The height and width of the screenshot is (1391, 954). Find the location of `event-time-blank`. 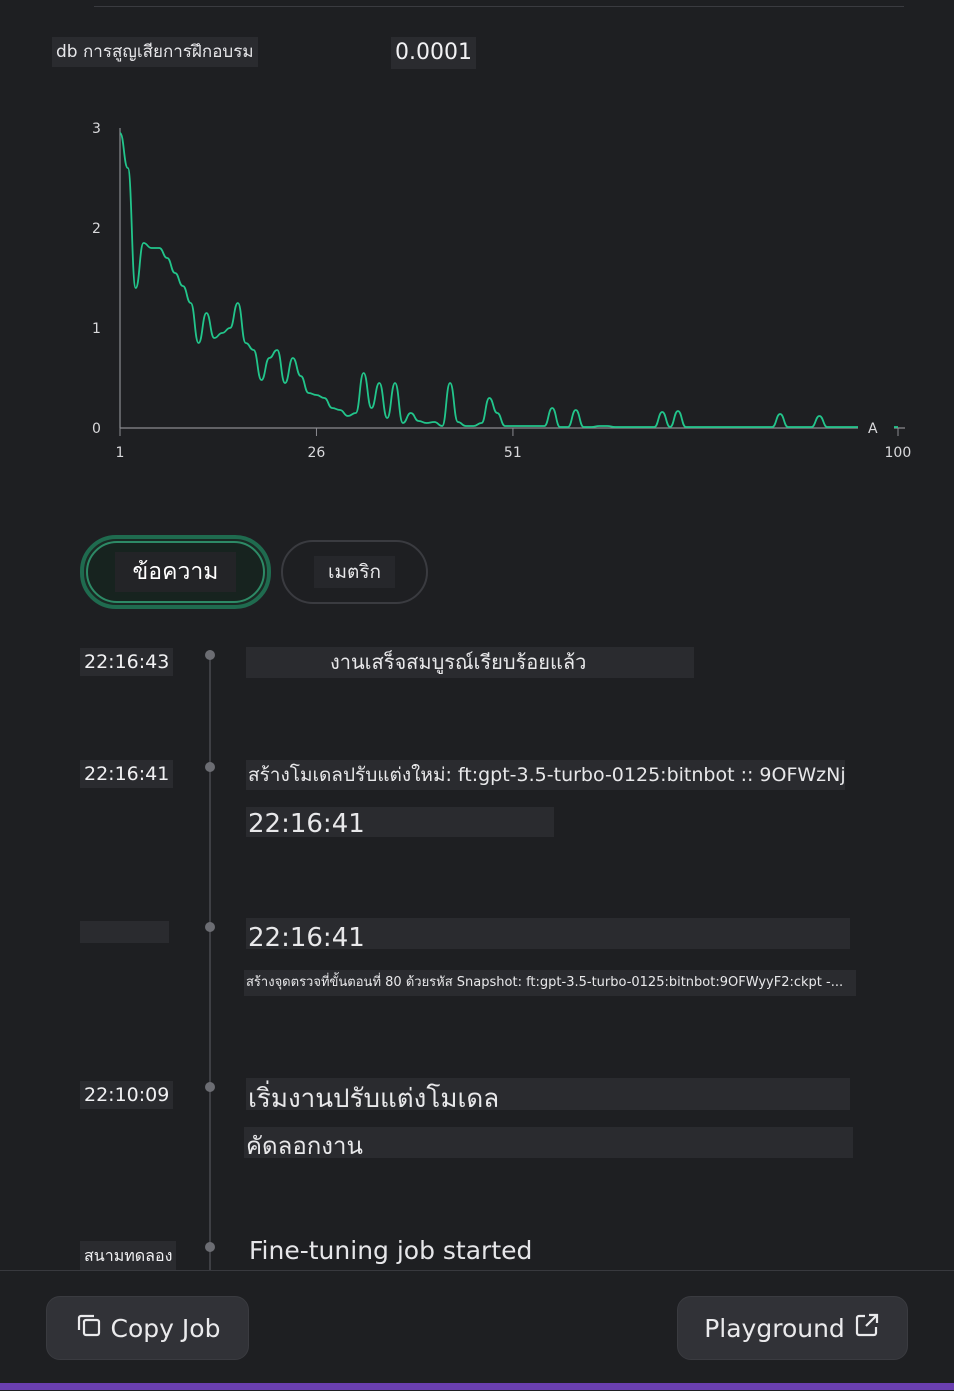

event-time-blank is located at coordinates (124, 932).